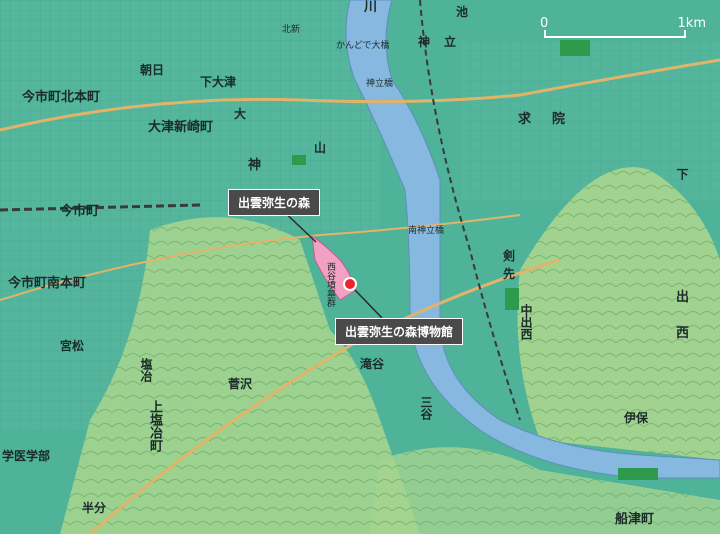 The height and width of the screenshot is (534, 720). I want to click on scale-end: 1km, so click(691, 23).